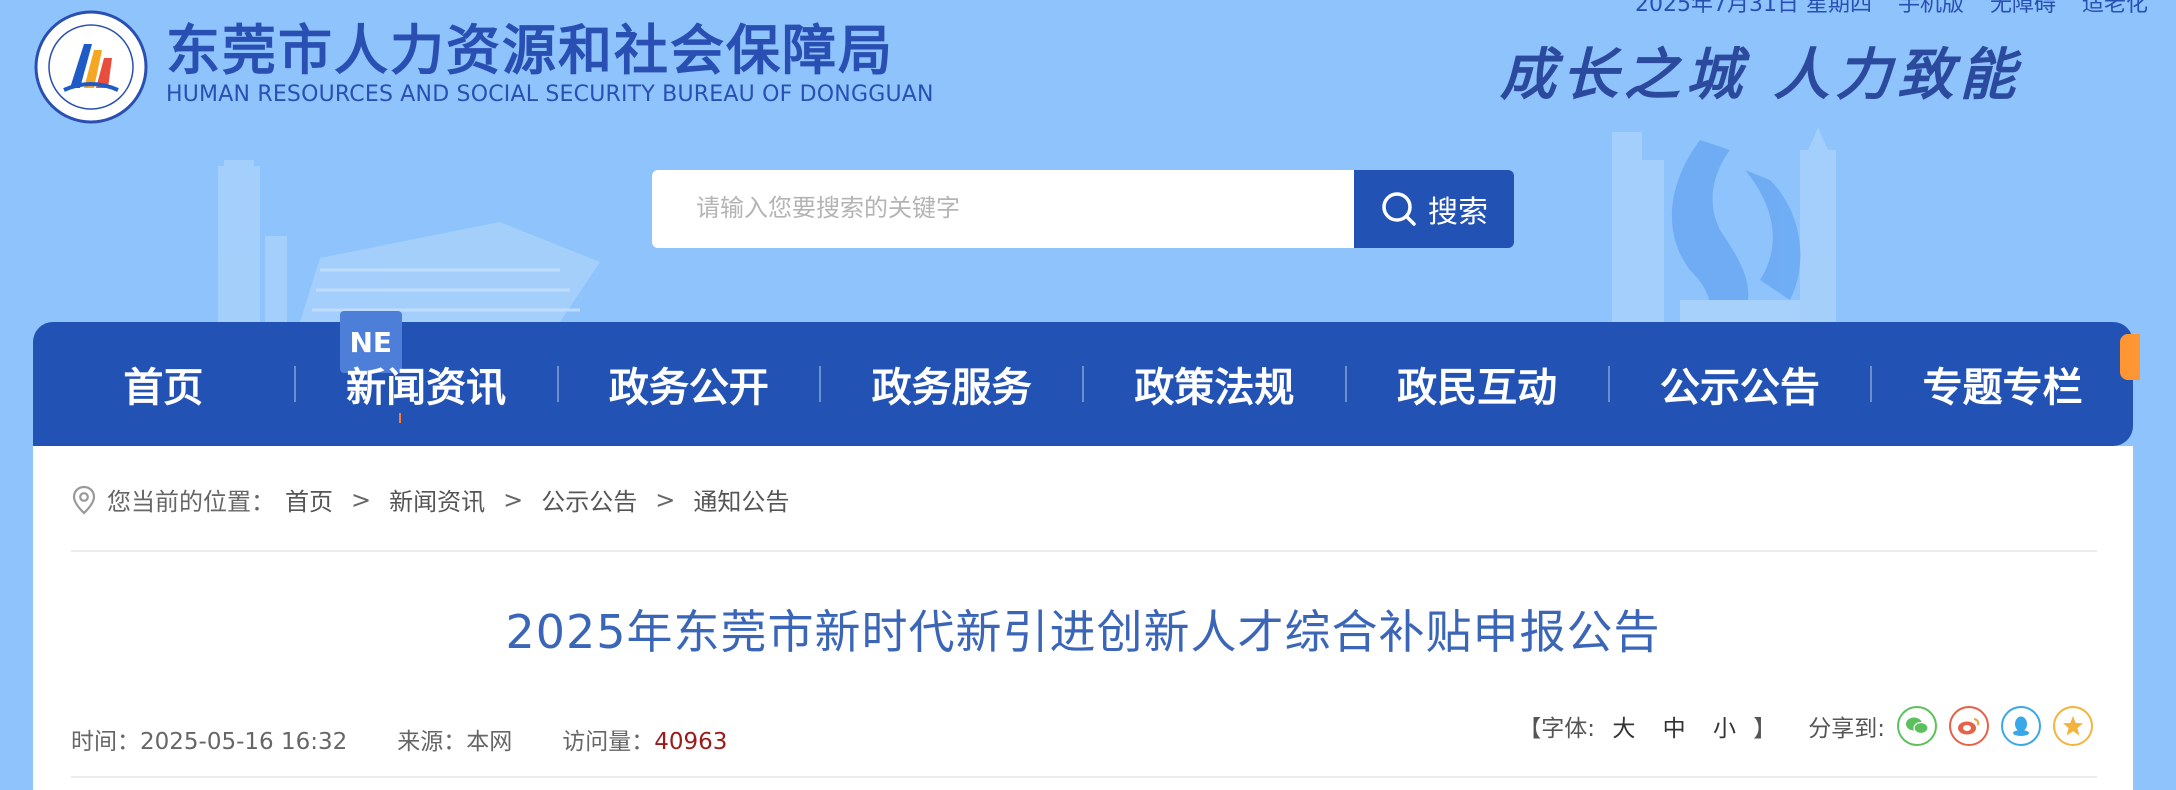 This screenshot has width=2176, height=790. I want to click on favorite-icon, so click(2073, 726).